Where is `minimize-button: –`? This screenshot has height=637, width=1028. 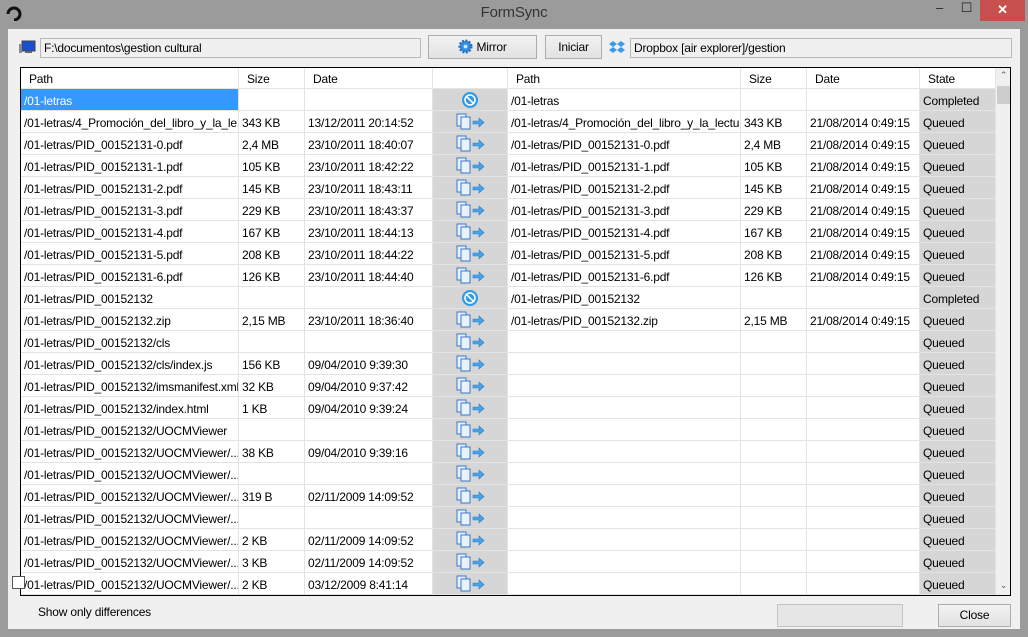 minimize-button: – is located at coordinates (939, 10).